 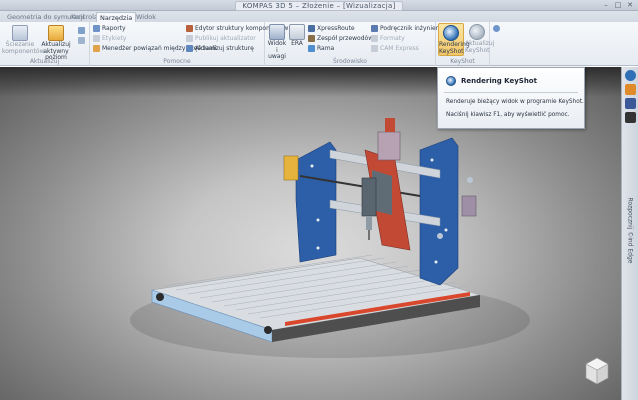 I want to click on facebook-icon, so click(x=630, y=103).